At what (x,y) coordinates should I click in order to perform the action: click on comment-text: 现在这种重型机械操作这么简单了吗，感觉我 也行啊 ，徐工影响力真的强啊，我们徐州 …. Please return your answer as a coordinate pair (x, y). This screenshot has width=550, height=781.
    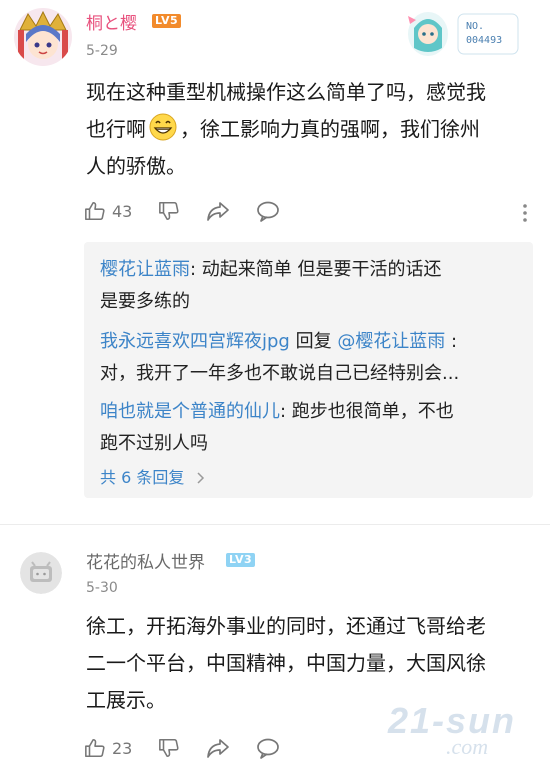
    Looking at the image, I should click on (286, 129).